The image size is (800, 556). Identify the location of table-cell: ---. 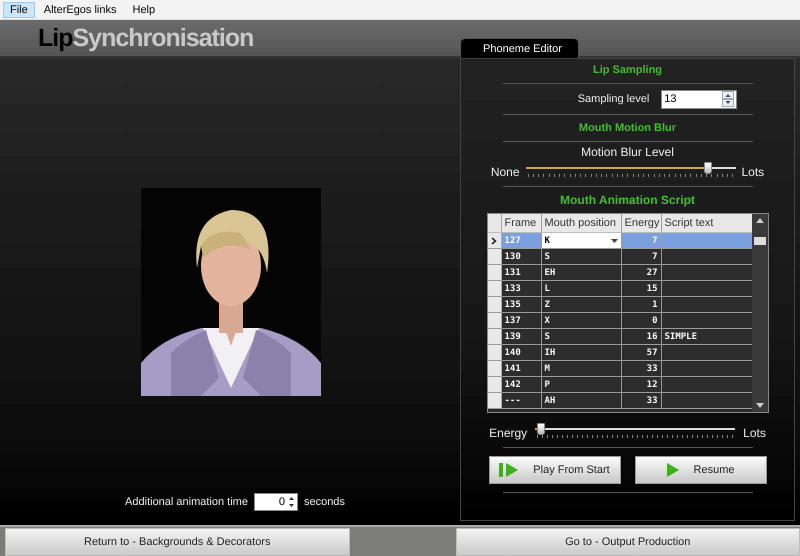
(522, 400).